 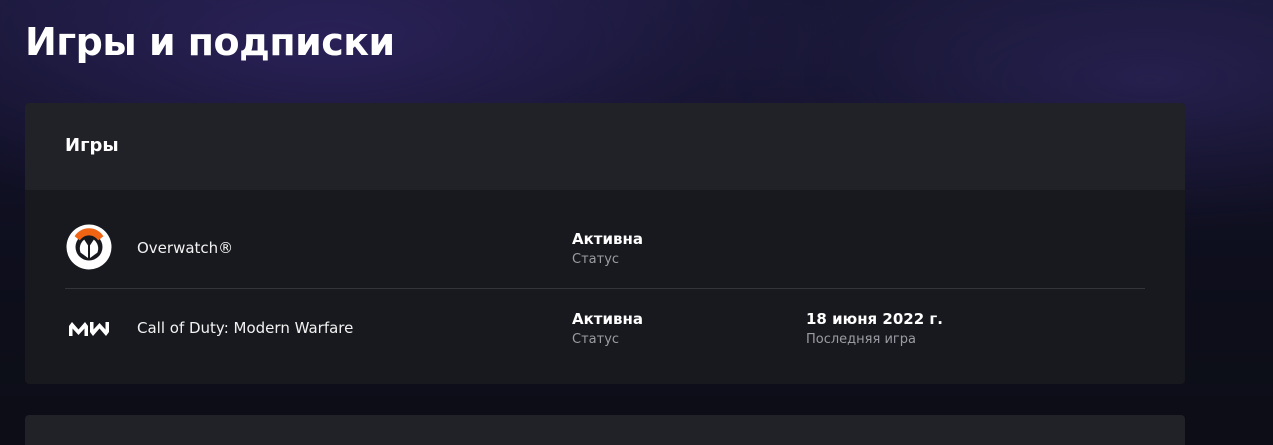 I want to click on last-played-value: 18 июня 2022 г., so click(x=874, y=319).